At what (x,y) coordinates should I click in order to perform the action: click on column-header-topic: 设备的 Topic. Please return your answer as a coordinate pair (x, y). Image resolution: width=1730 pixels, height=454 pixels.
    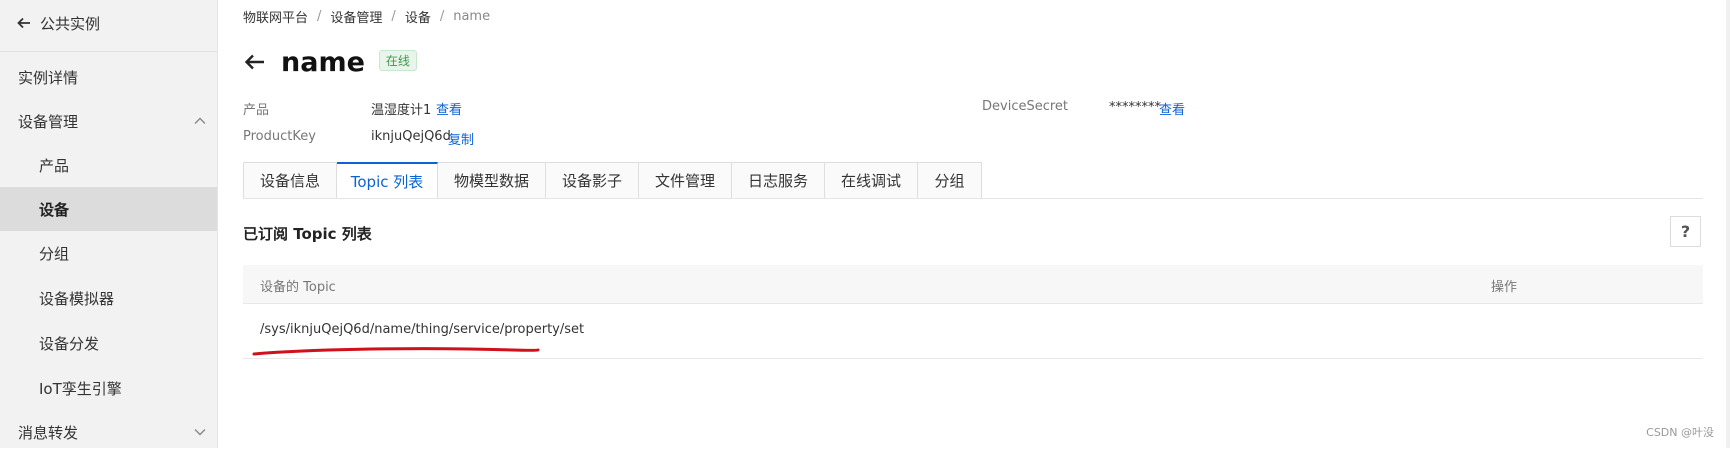
    Looking at the image, I should click on (298, 287).